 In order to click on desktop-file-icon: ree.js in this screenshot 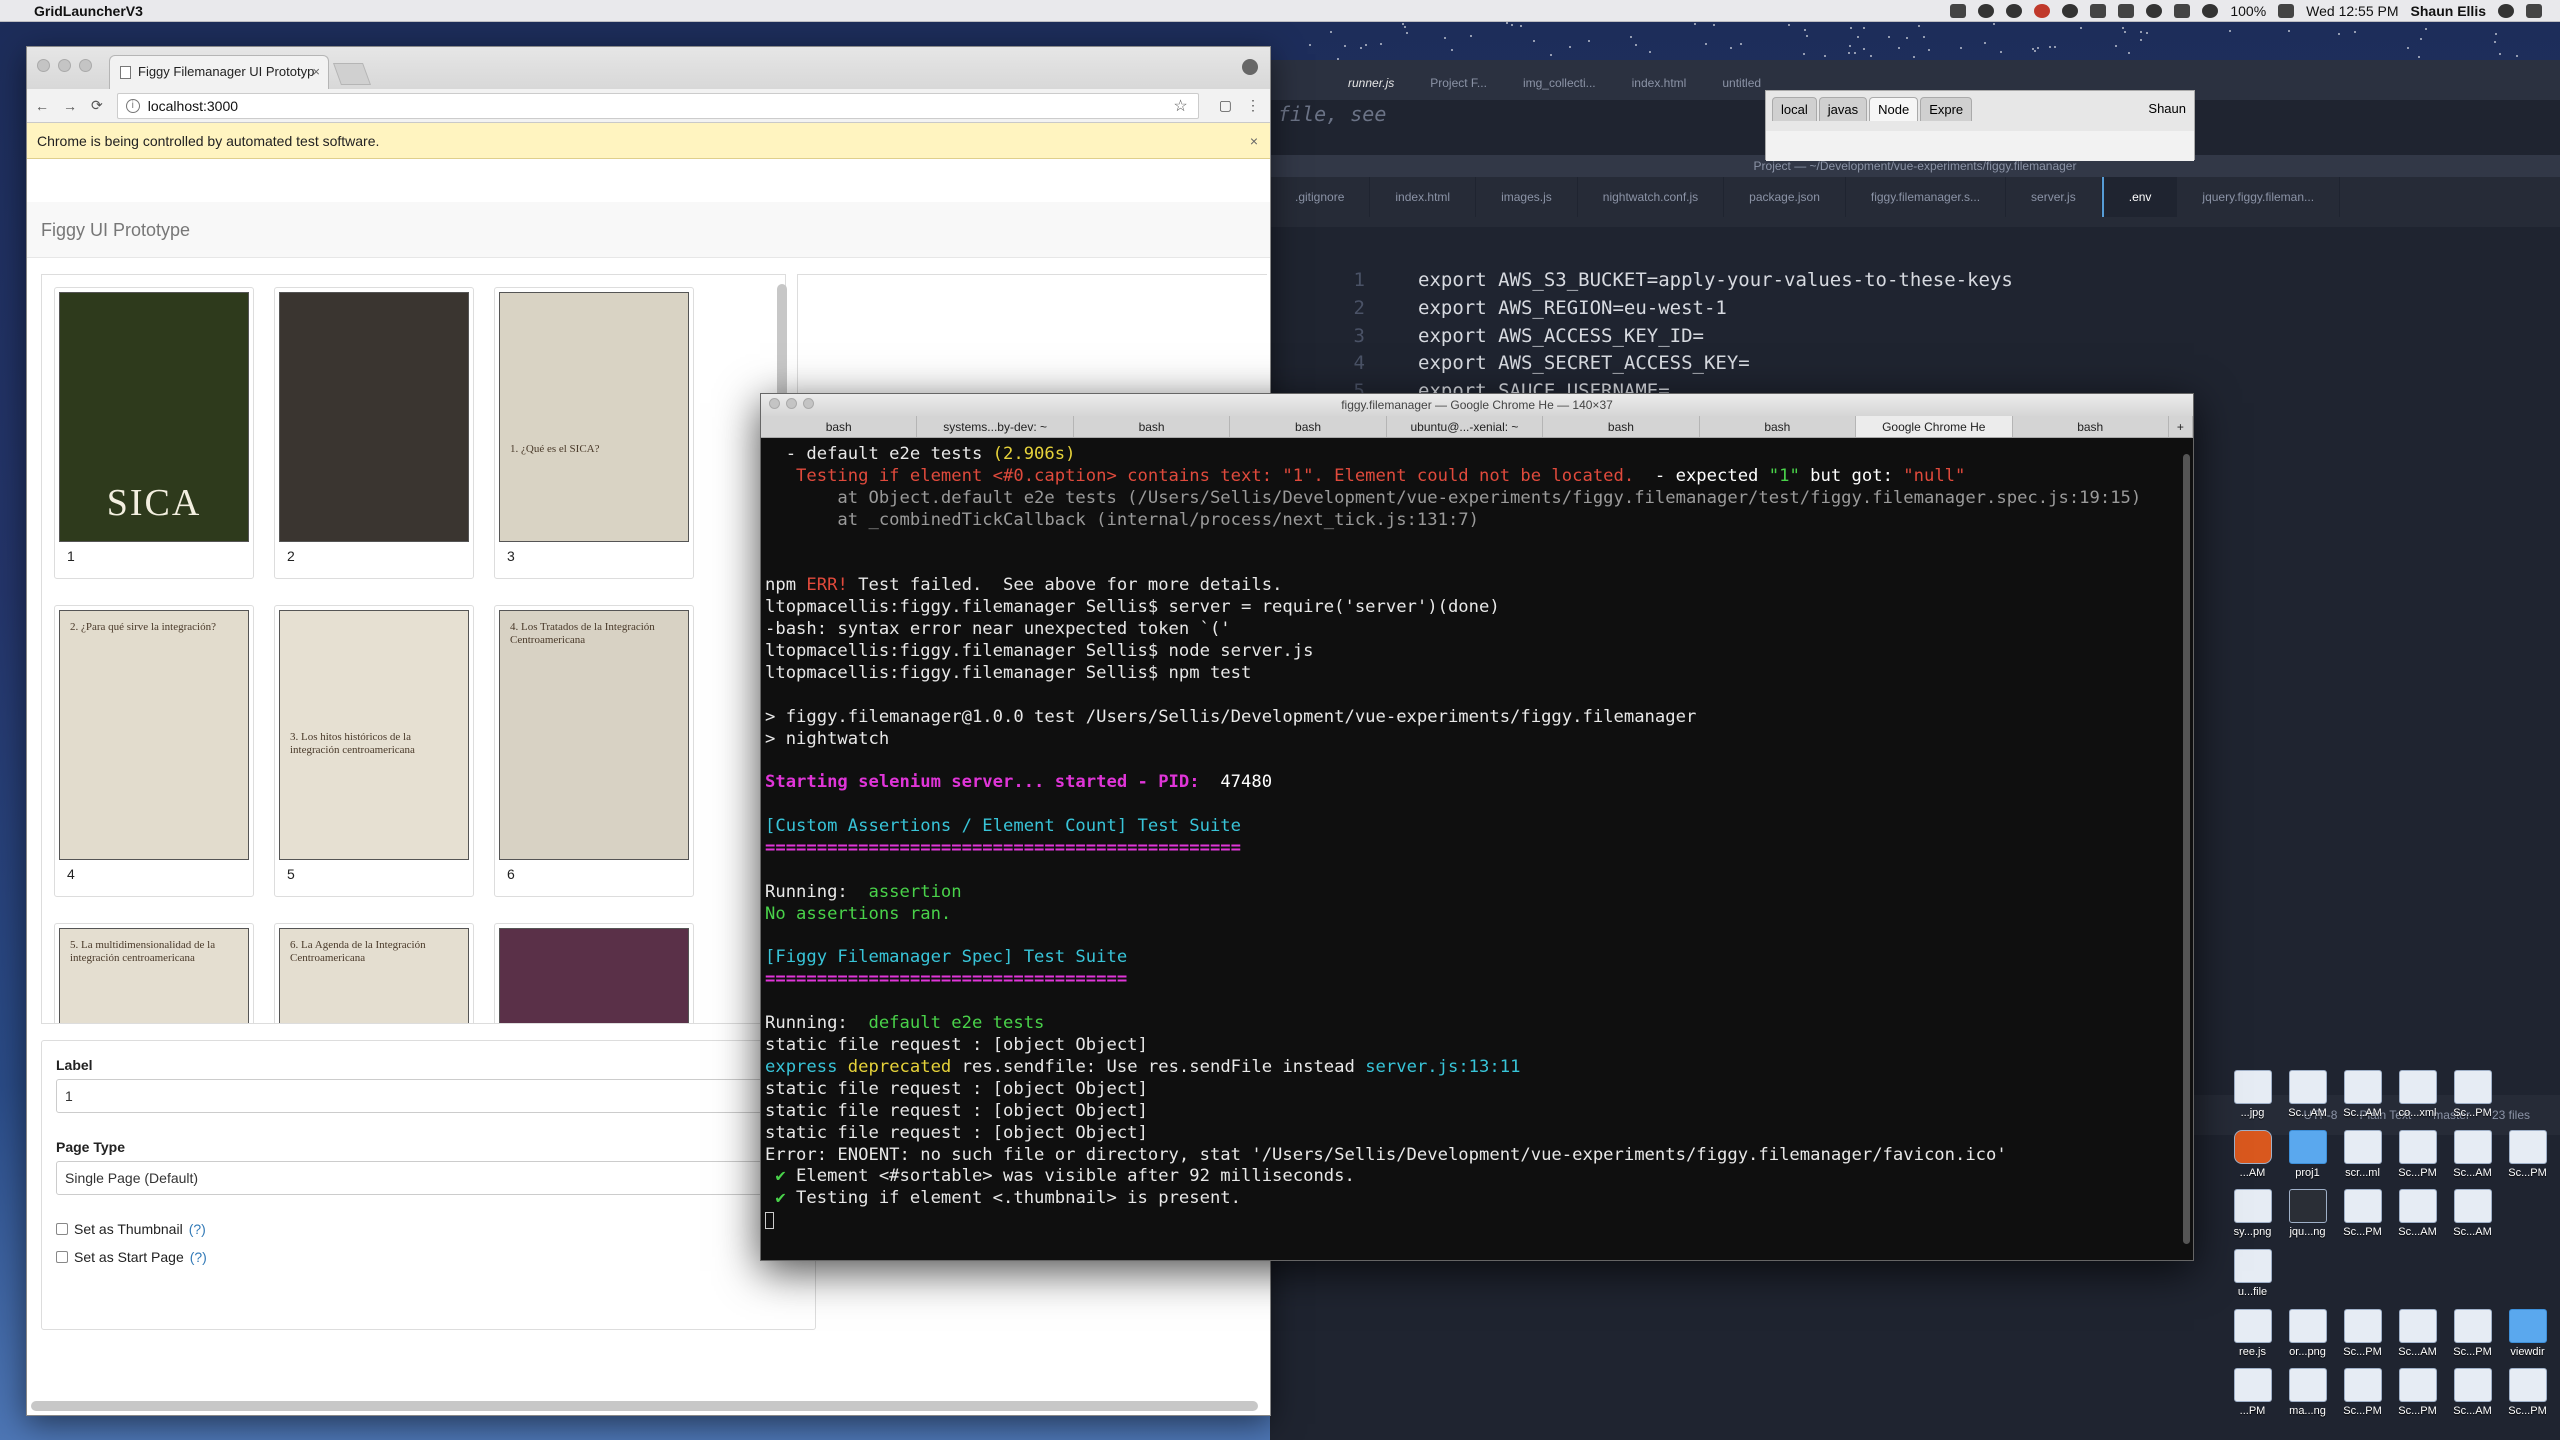, I will do `click(2252, 1333)`.